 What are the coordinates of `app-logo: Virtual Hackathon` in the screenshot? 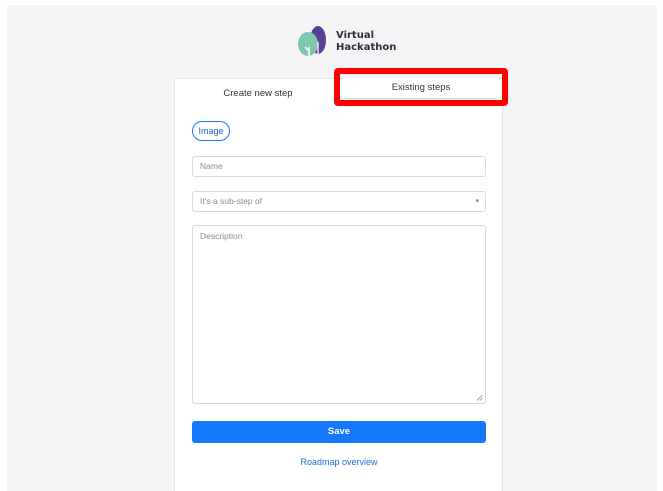 It's located at (346, 42).